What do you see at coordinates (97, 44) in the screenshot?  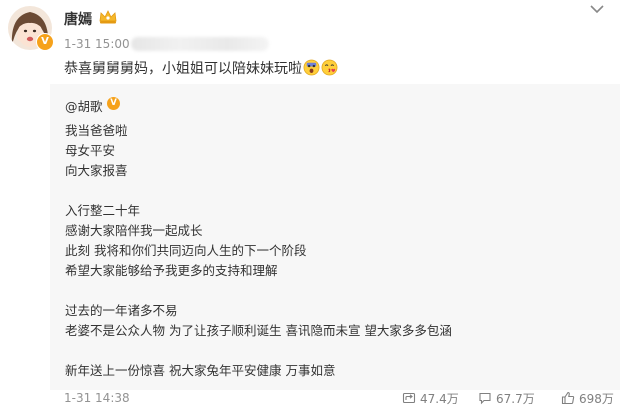 I see `post-time: 1-31 15:00` at bounding box center [97, 44].